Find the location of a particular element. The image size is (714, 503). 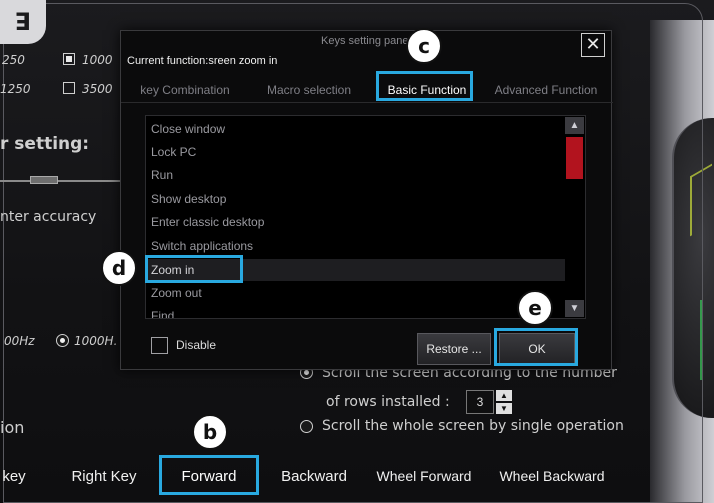

tab-wheel-forward: Wheel Forward is located at coordinates (424, 476).